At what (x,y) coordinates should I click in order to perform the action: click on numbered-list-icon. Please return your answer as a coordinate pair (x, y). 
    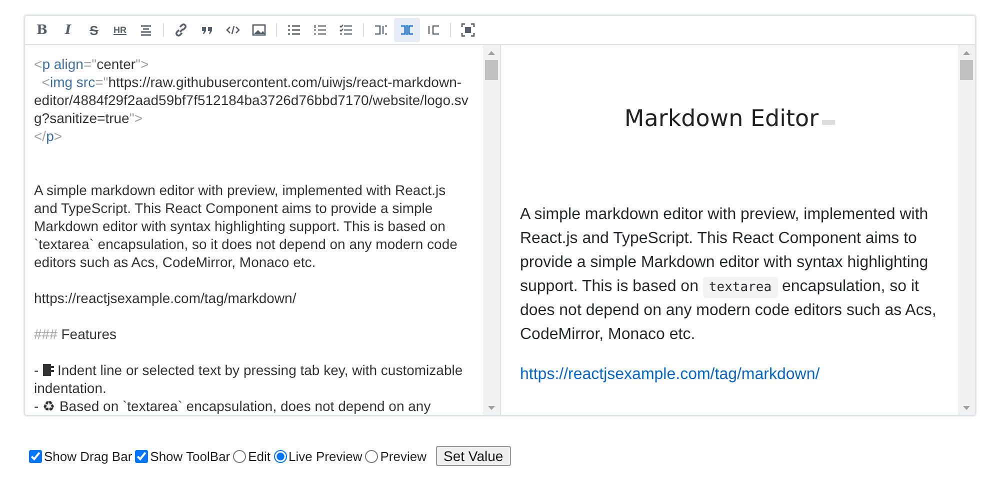
    Looking at the image, I should click on (320, 30).